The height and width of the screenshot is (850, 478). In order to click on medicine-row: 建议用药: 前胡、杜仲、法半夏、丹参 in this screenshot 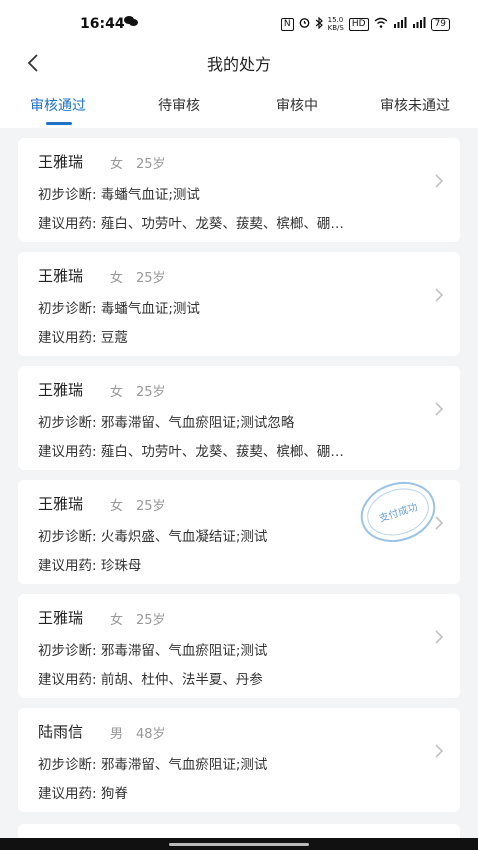, I will do `click(150, 678)`.